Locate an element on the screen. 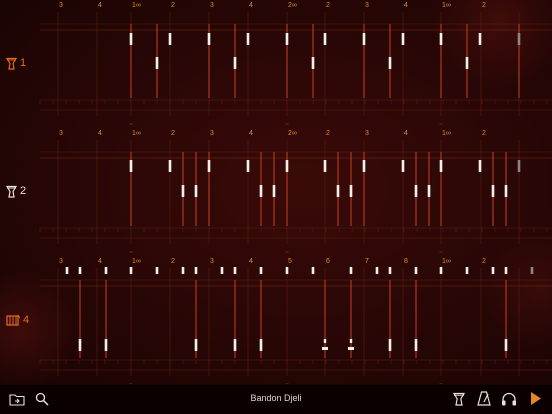 This screenshot has width=552, height=414. metronome-icon is located at coordinates (484, 400).